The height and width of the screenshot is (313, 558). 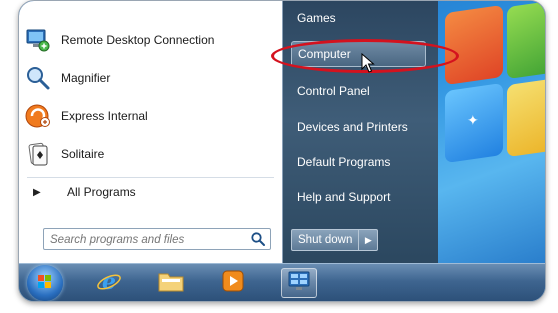 I want to click on media-player-icon, so click(x=233, y=283).